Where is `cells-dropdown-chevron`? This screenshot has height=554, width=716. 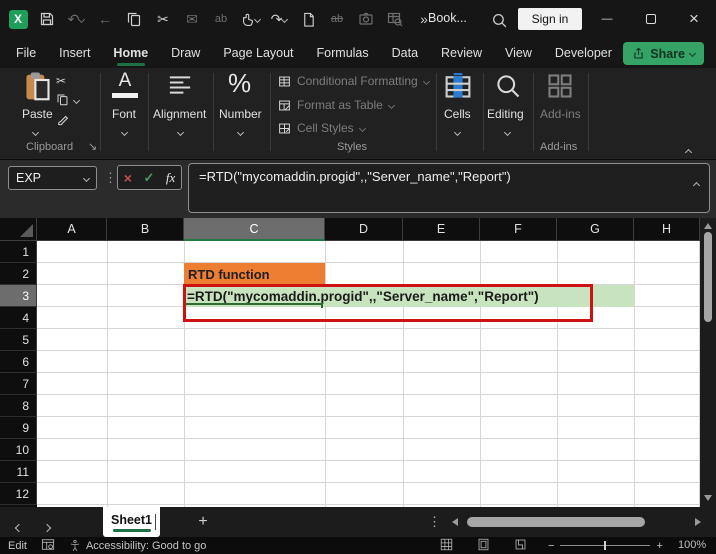
cells-dropdown-chevron is located at coordinates (457, 131).